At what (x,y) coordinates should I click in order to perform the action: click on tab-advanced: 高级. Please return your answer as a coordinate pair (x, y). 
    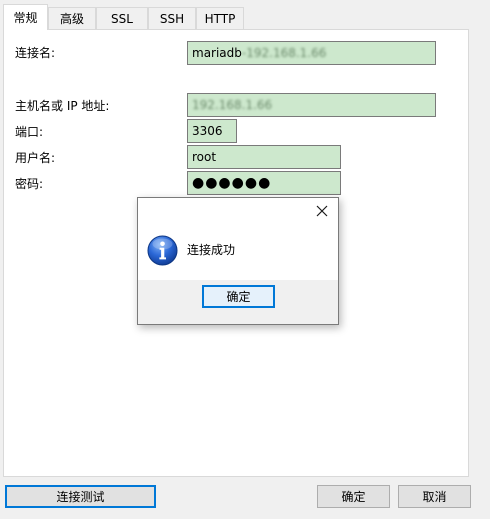
    Looking at the image, I should click on (72, 18).